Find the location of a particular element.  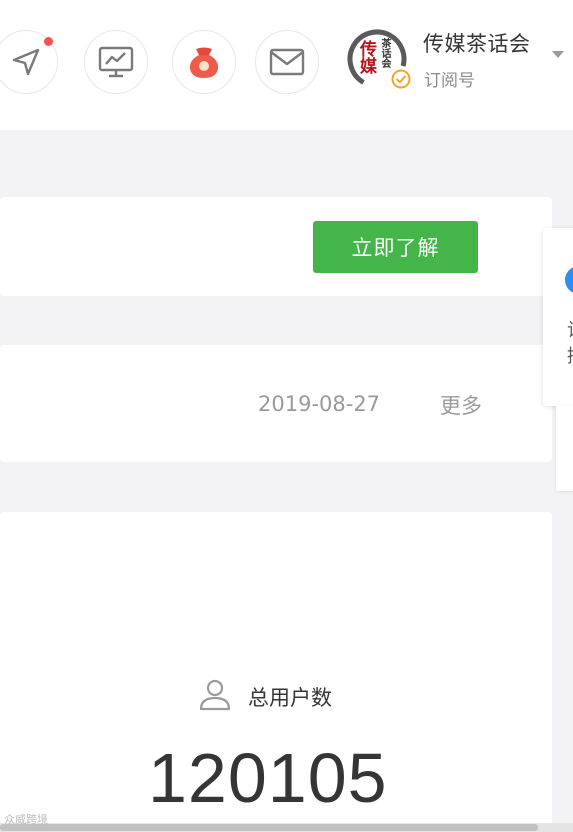

send-icon is located at coordinates (26, 62).